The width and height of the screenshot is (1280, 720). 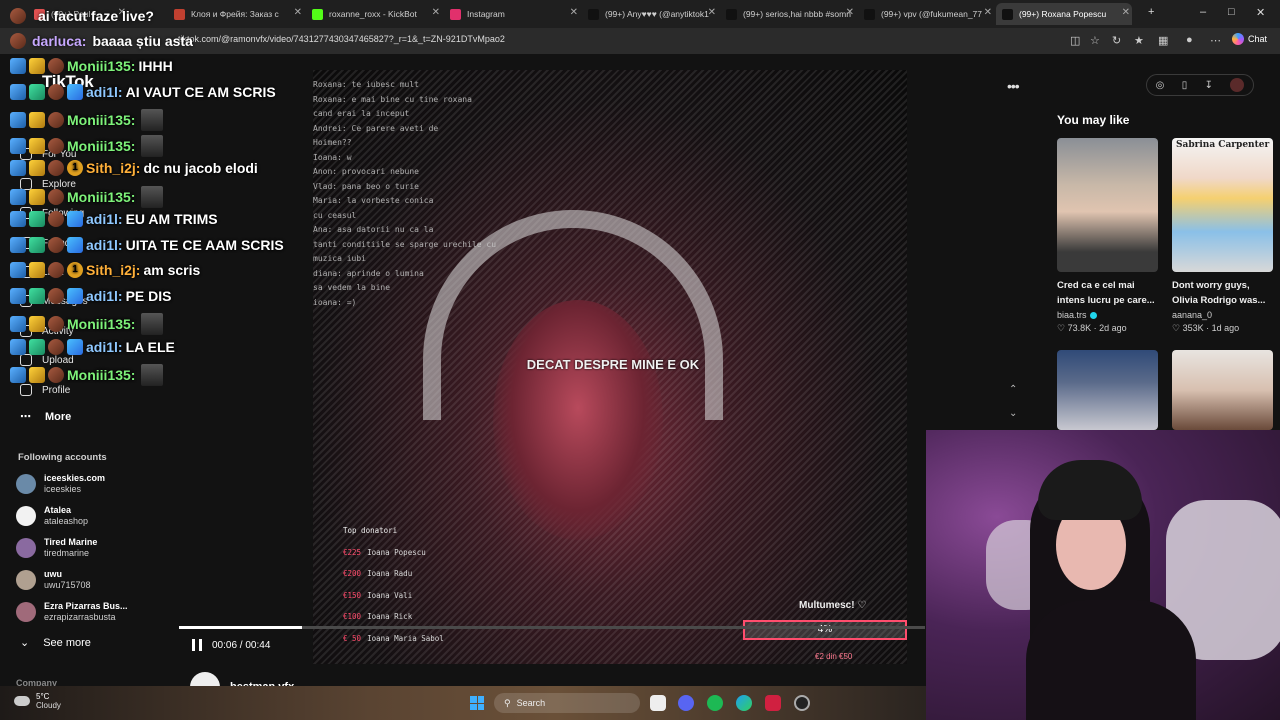 I want to click on puzzle-icon: ★, so click(x=1139, y=40).